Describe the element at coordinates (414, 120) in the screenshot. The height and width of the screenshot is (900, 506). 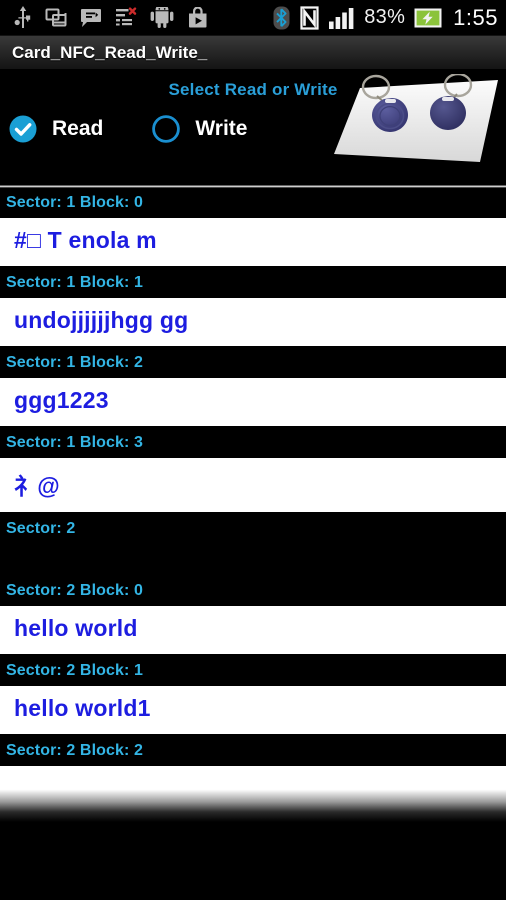
I see `nfc-key-fobs-photo` at that location.